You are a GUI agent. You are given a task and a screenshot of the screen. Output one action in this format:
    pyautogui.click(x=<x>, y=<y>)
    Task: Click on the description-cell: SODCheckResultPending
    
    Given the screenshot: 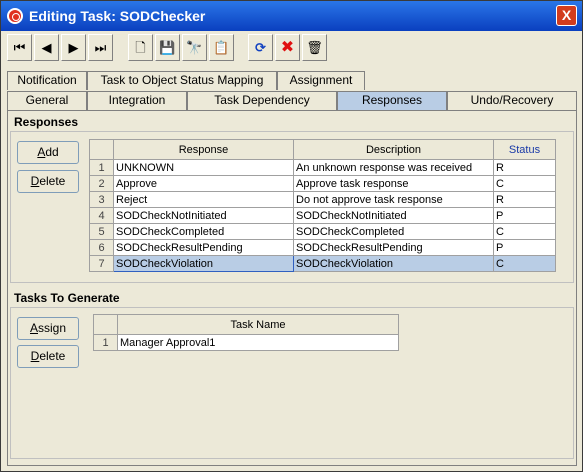 What is the action you would take?
    pyautogui.click(x=393, y=247)
    